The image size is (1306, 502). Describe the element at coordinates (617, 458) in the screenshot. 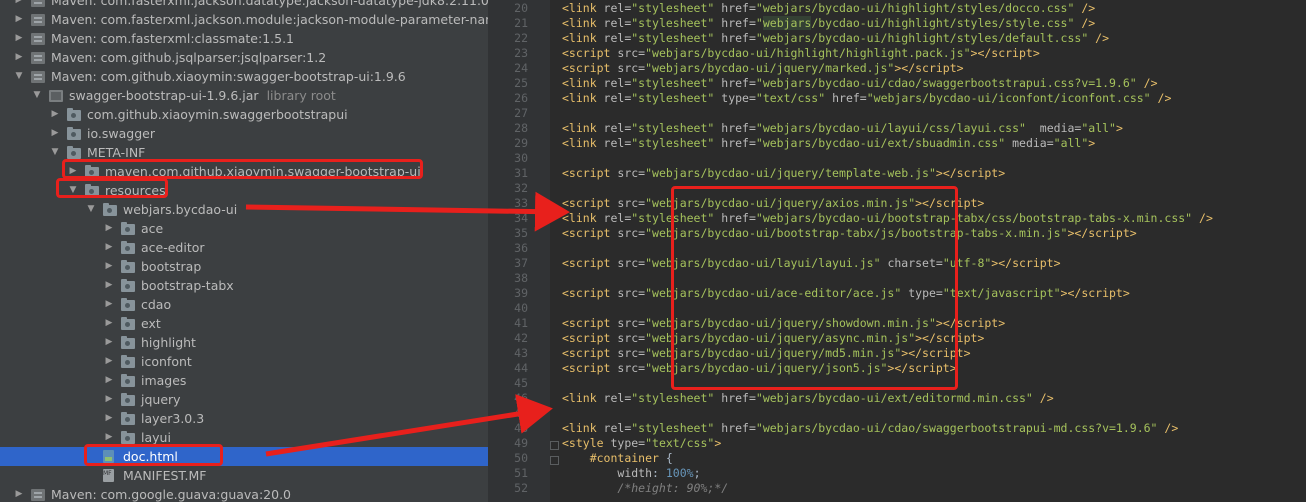

I see `code-line: #container {` at that location.